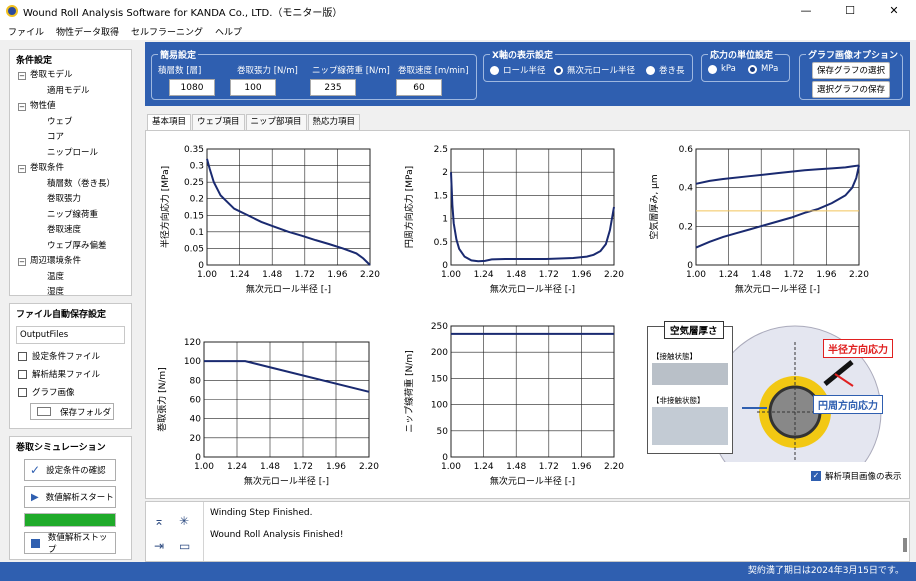 Image resolution: width=916 pixels, height=581 pixels. Describe the element at coordinates (441, 196) in the screenshot. I see `y-tick-label: 1.5` at that location.